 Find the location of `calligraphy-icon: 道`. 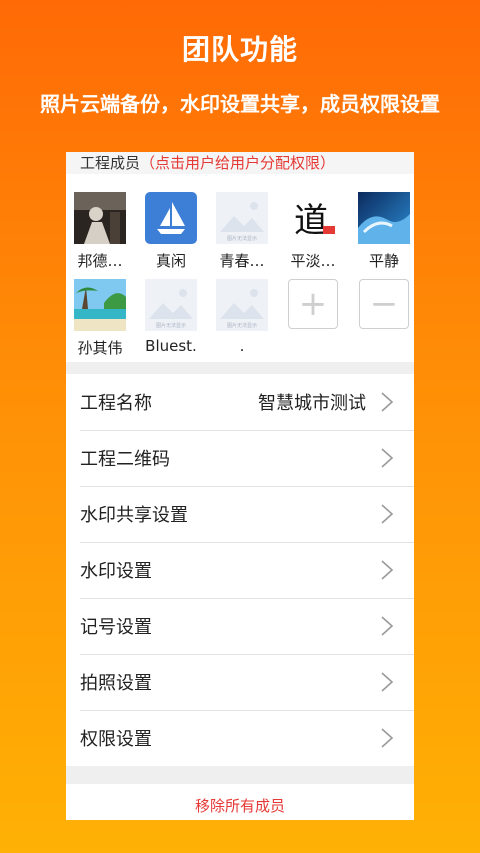

calligraphy-icon: 道 is located at coordinates (313, 218).